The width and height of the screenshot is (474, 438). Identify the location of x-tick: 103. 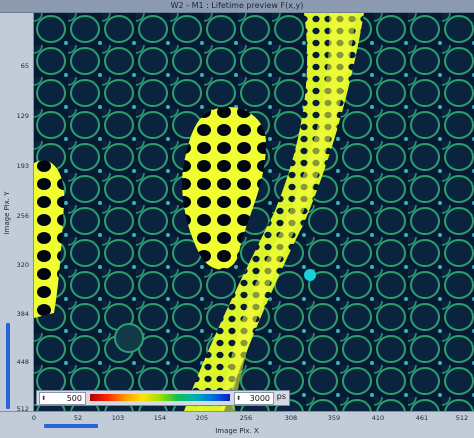
(118, 418).